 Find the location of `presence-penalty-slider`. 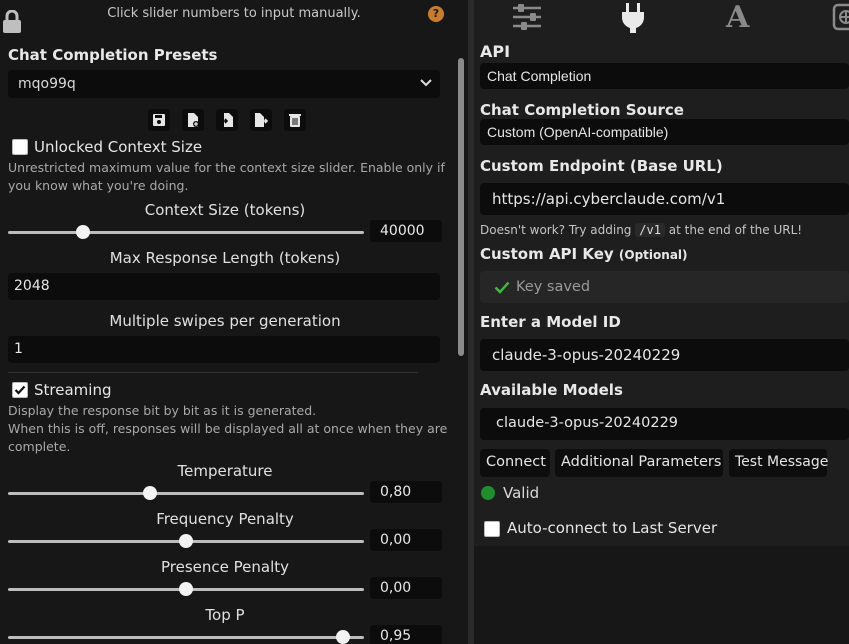

presence-penalty-slider is located at coordinates (186, 589).